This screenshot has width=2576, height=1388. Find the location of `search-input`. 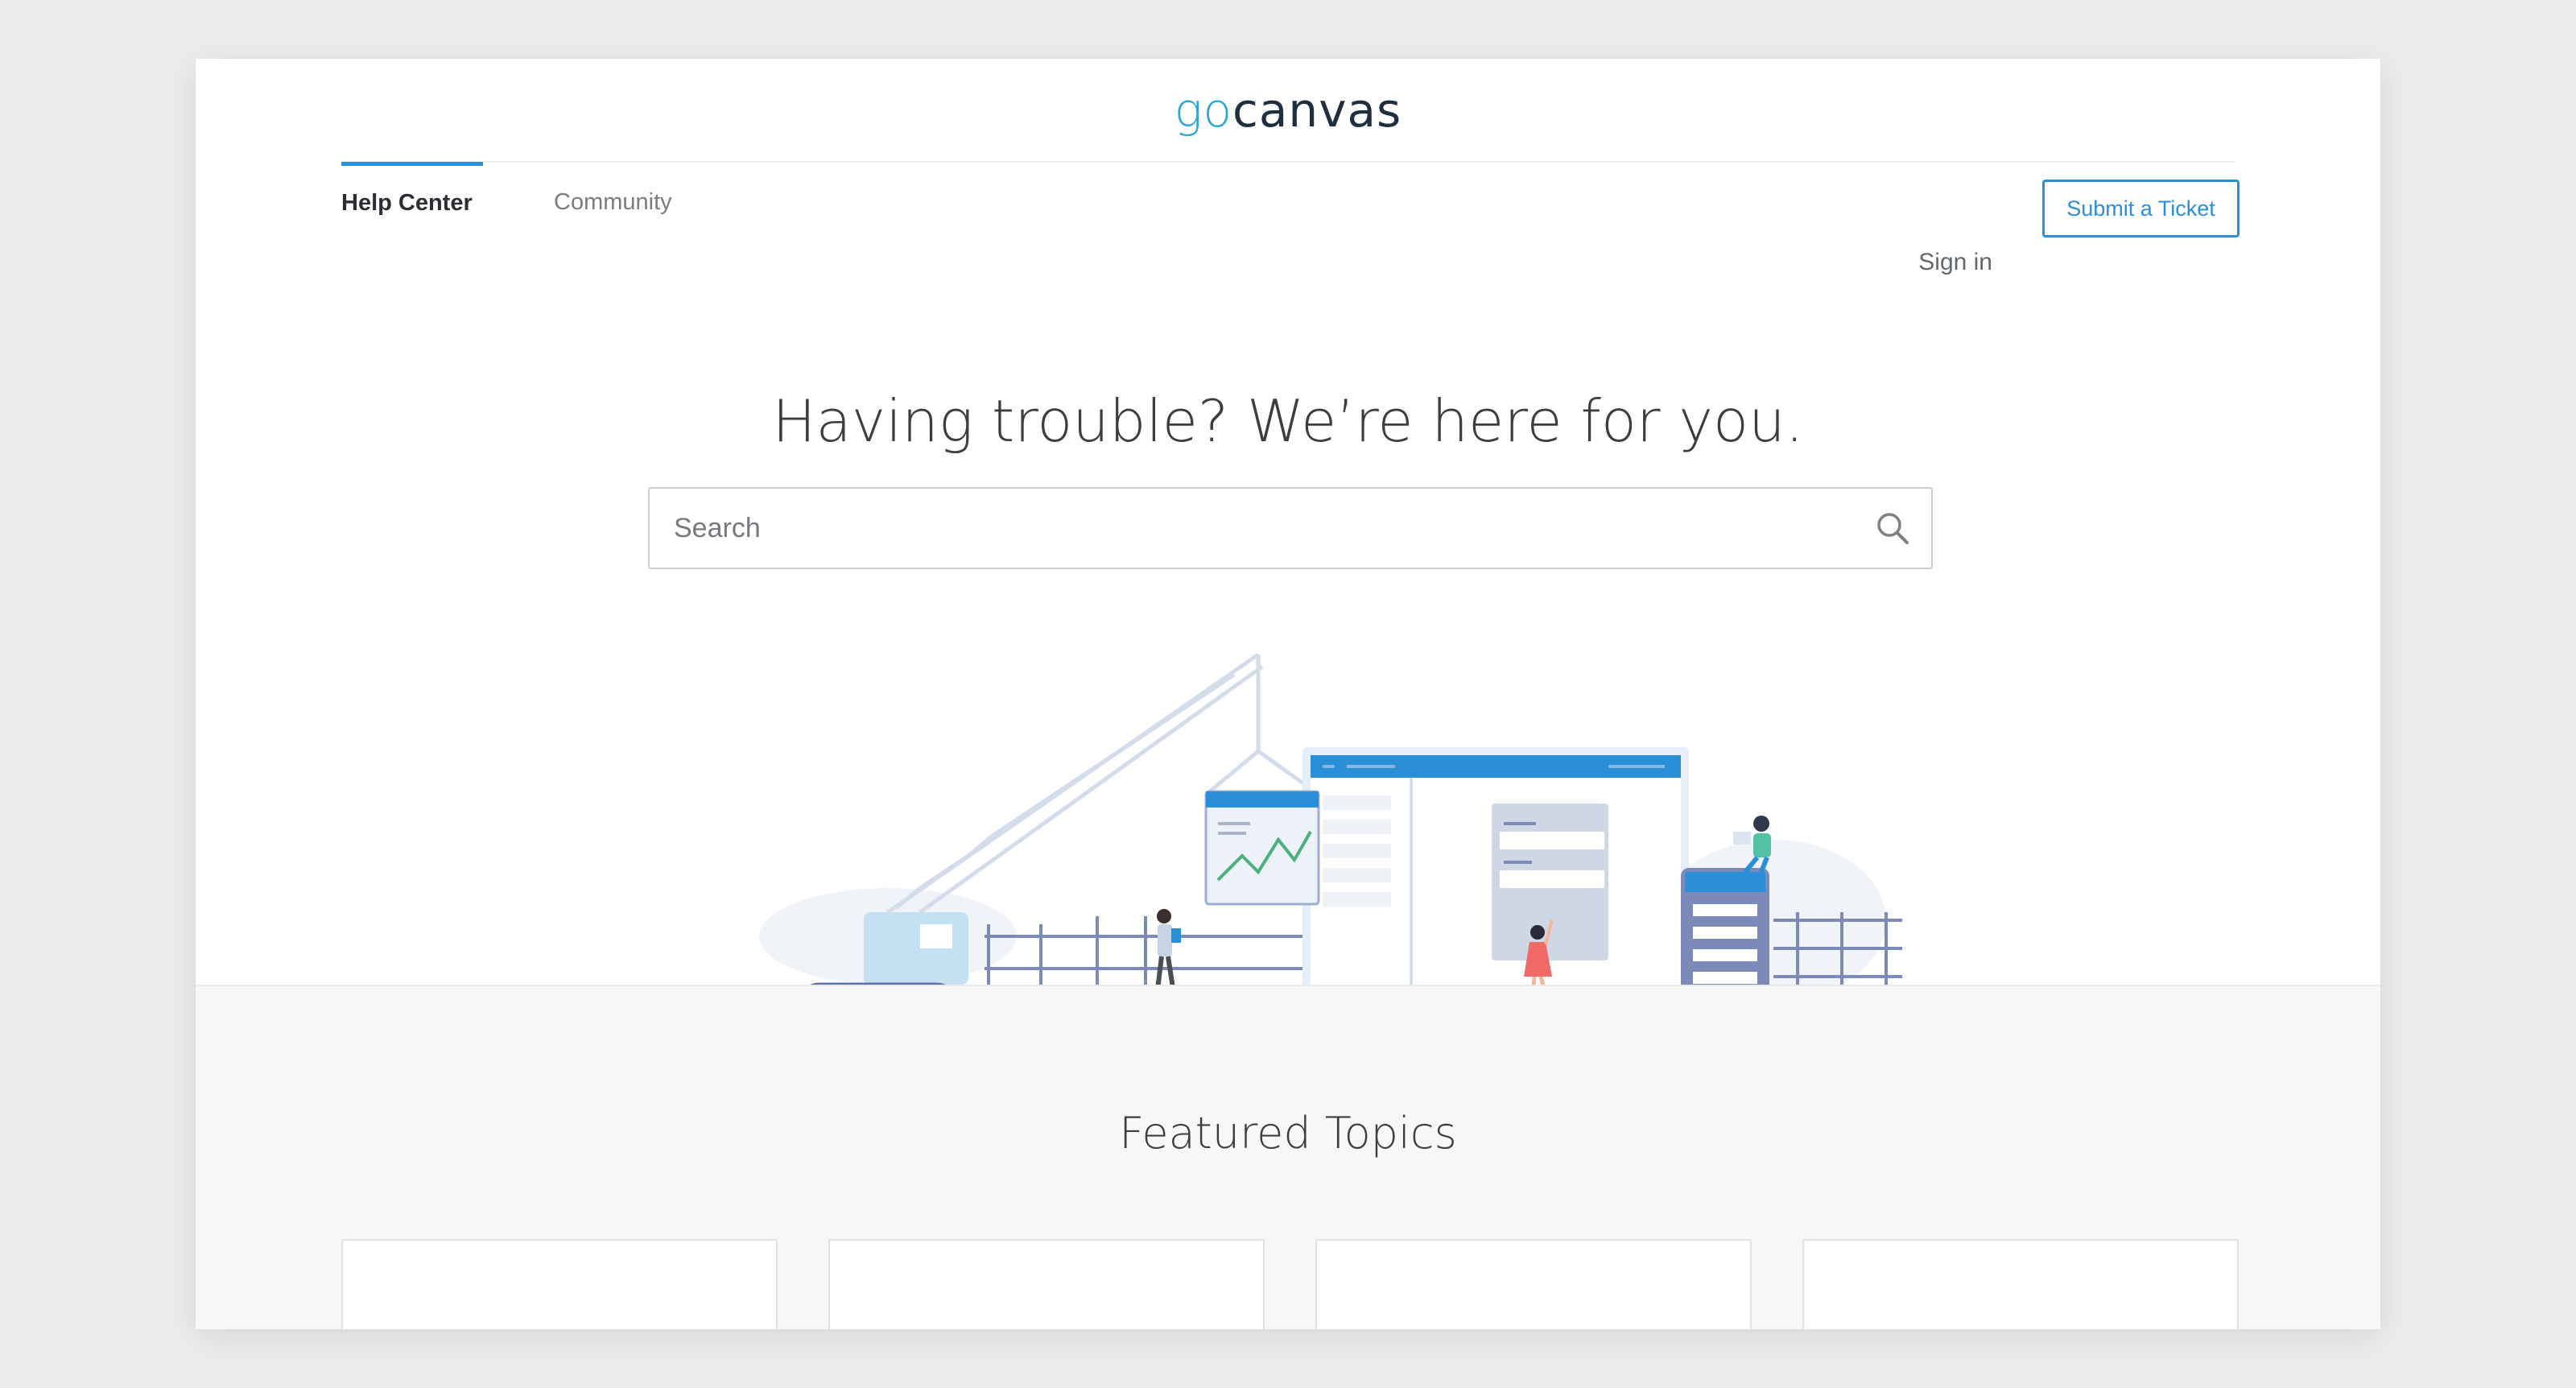

search-input is located at coordinates (1257, 528).